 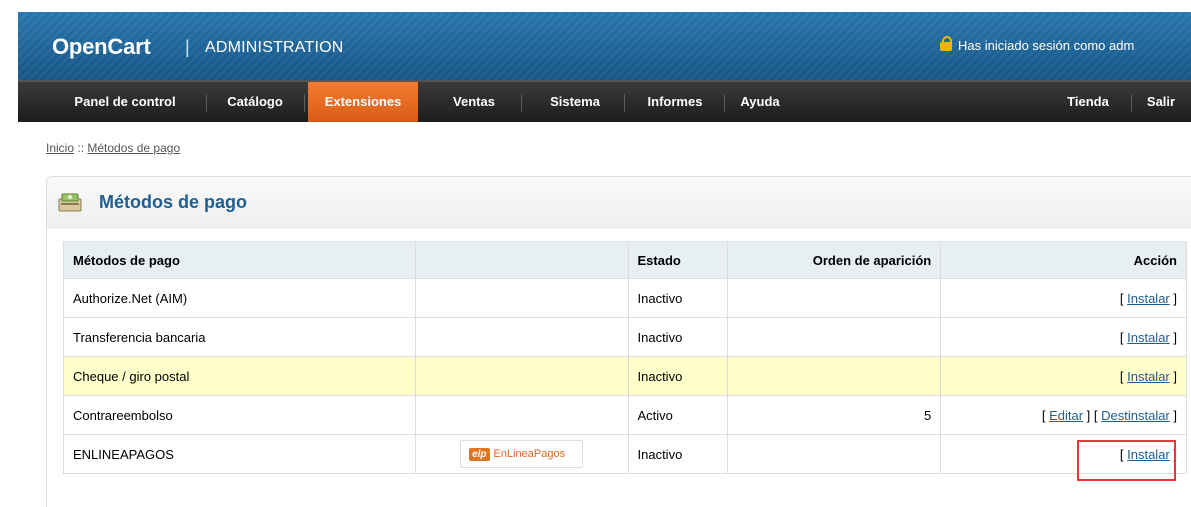 I want to click on menu-sistema: Sistema, so click(x=575, y=102).